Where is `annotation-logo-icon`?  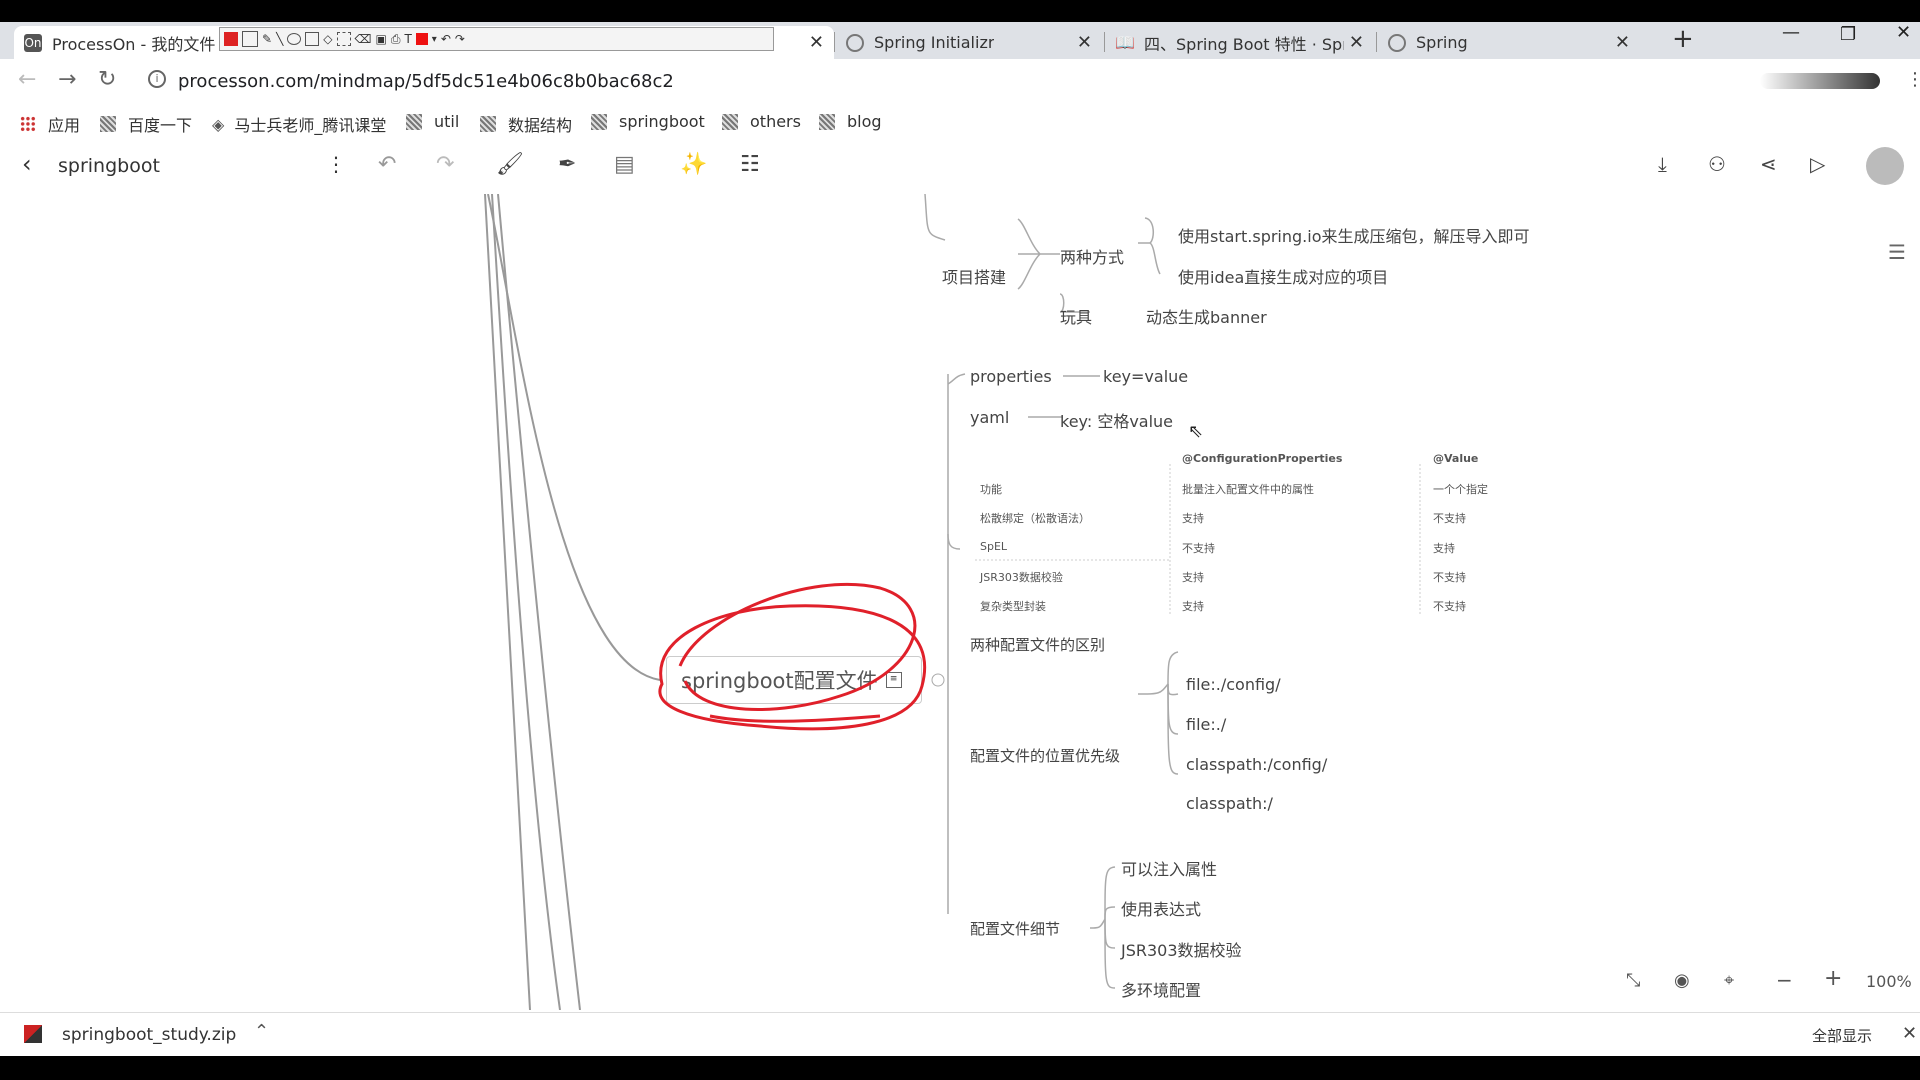
annotation-logo-icon is located at coordinates (231, 39).